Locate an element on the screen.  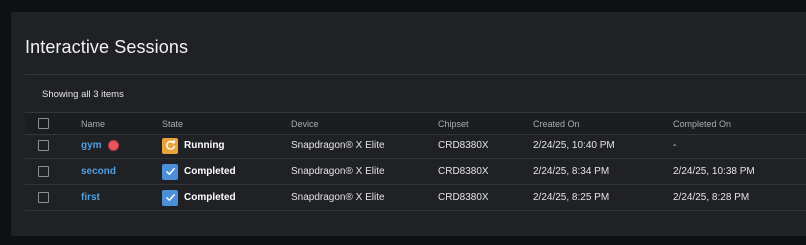
completed-on-cell: - is located at coordinates (675, 145).